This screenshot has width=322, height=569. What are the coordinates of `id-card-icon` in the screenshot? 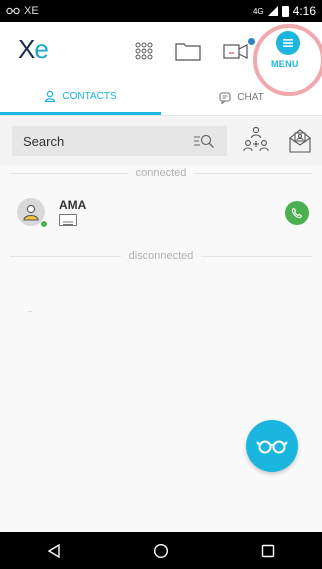 It's located at (68, 220).